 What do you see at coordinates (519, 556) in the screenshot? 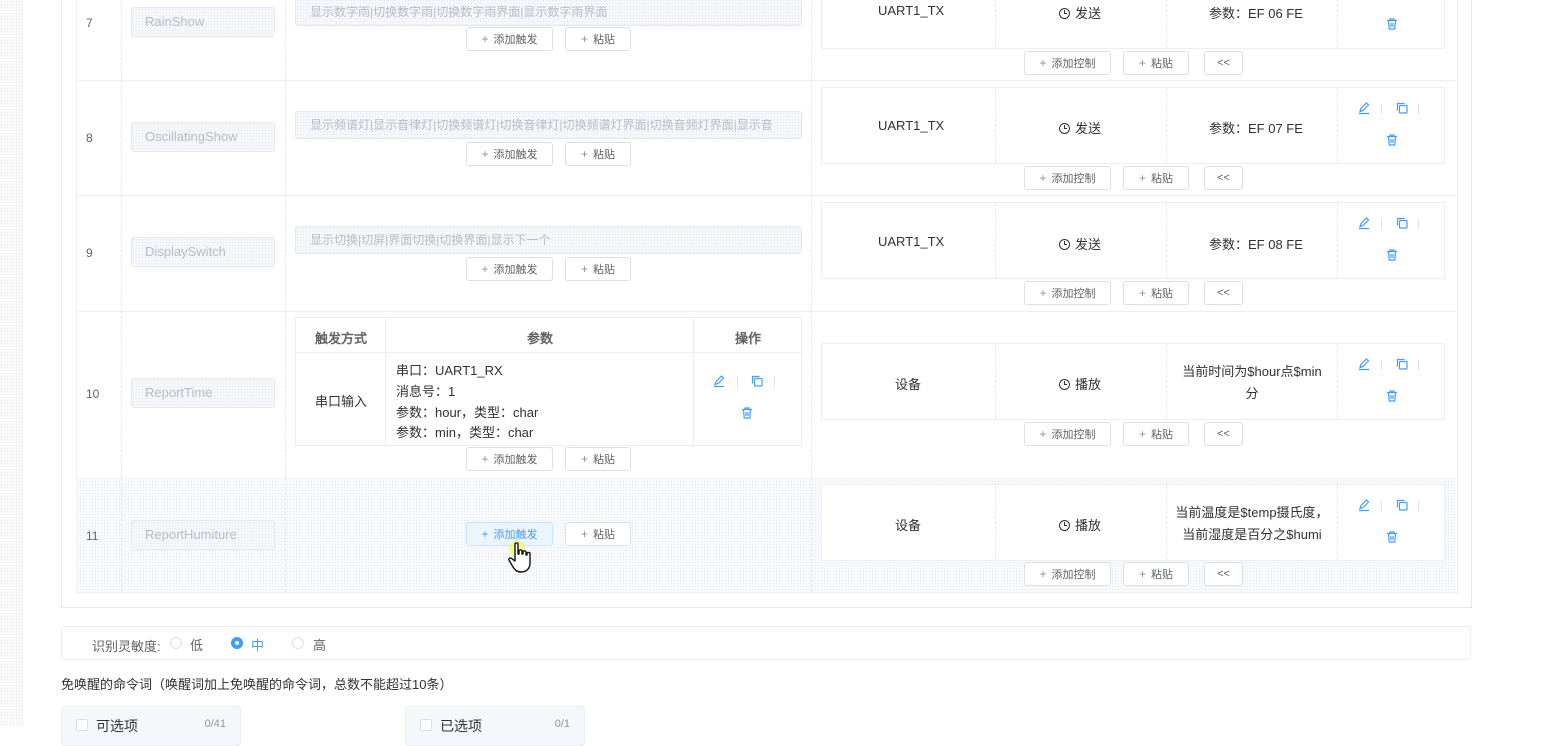
I see `pointer-hand-icon` at bounding box center [519, 556].